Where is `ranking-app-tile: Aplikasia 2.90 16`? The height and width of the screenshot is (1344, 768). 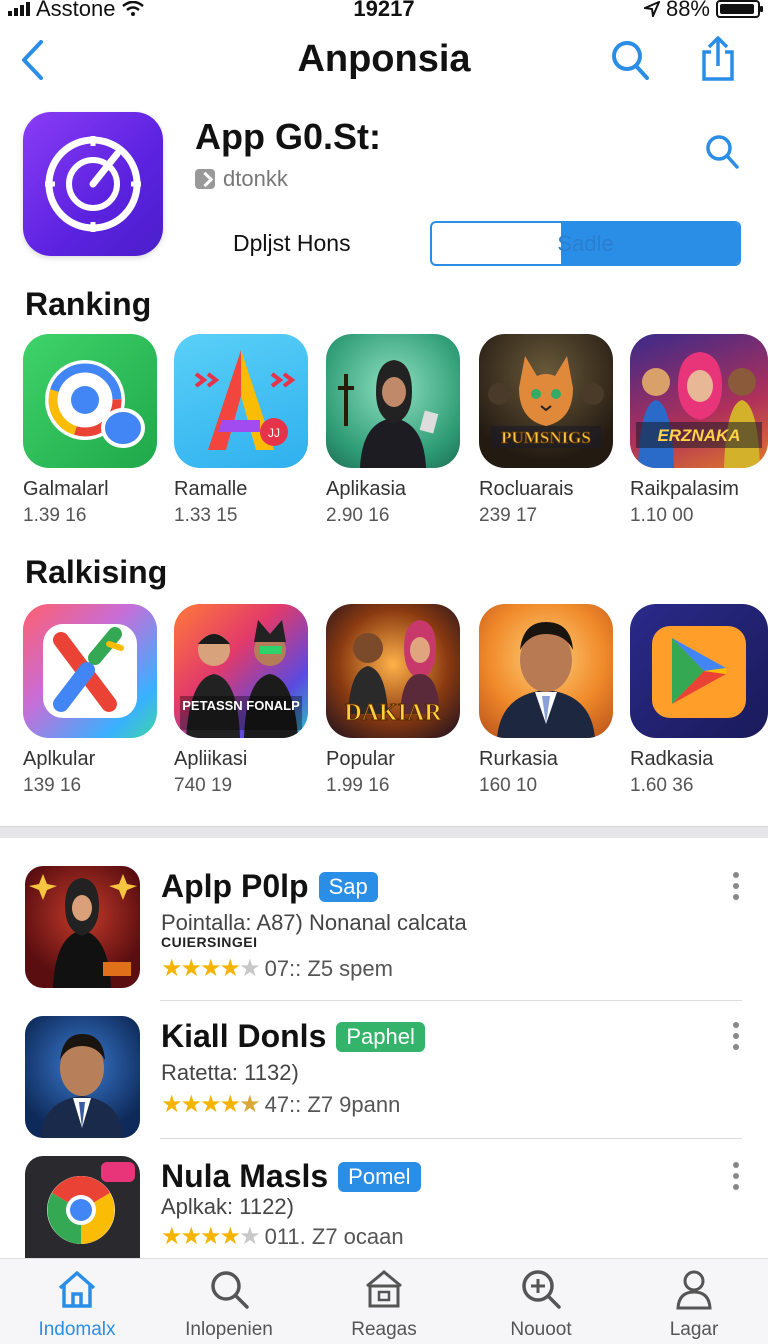 ranking-app-tile: Aplikasia 2.90 16 is located at coordinates (396, 430).